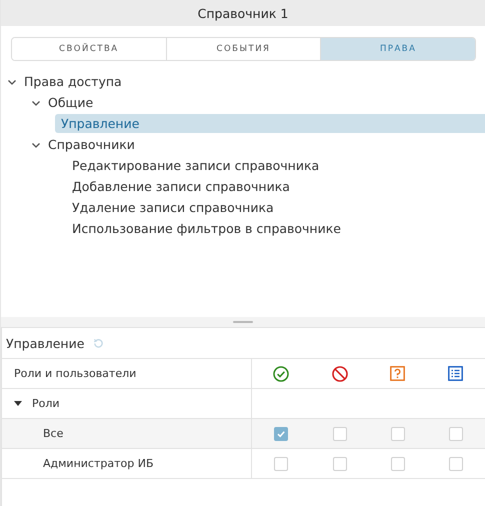 The height and width of the screenshot is (506, 485). Describe the element at coordinates (184, 186) in the screenshot. I see `tree-item: Добавление записи справочника` at that location.